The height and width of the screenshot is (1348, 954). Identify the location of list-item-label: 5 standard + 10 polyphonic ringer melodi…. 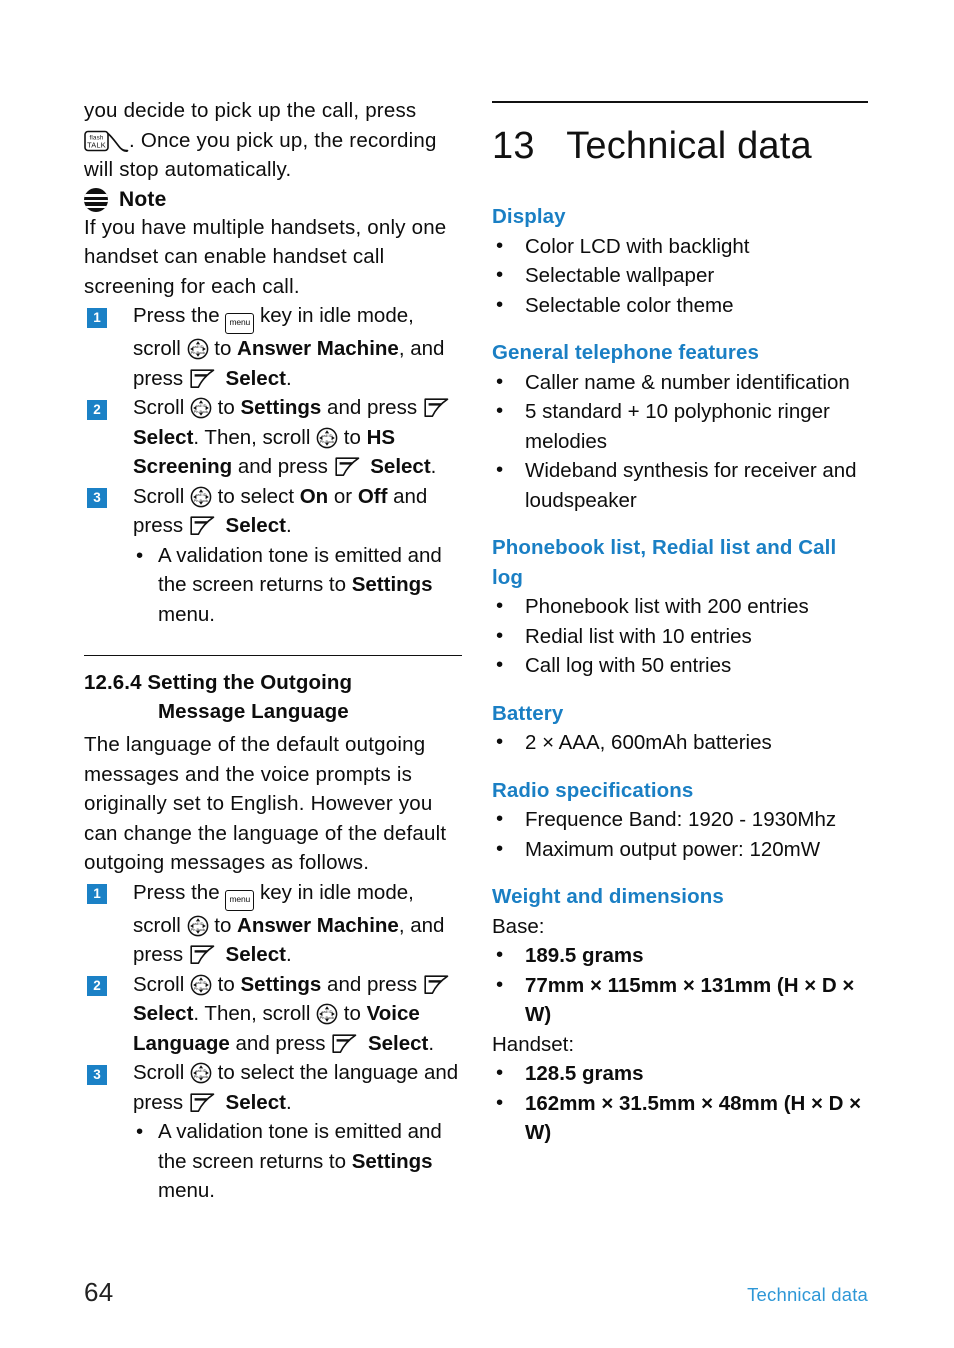
(677, 426).